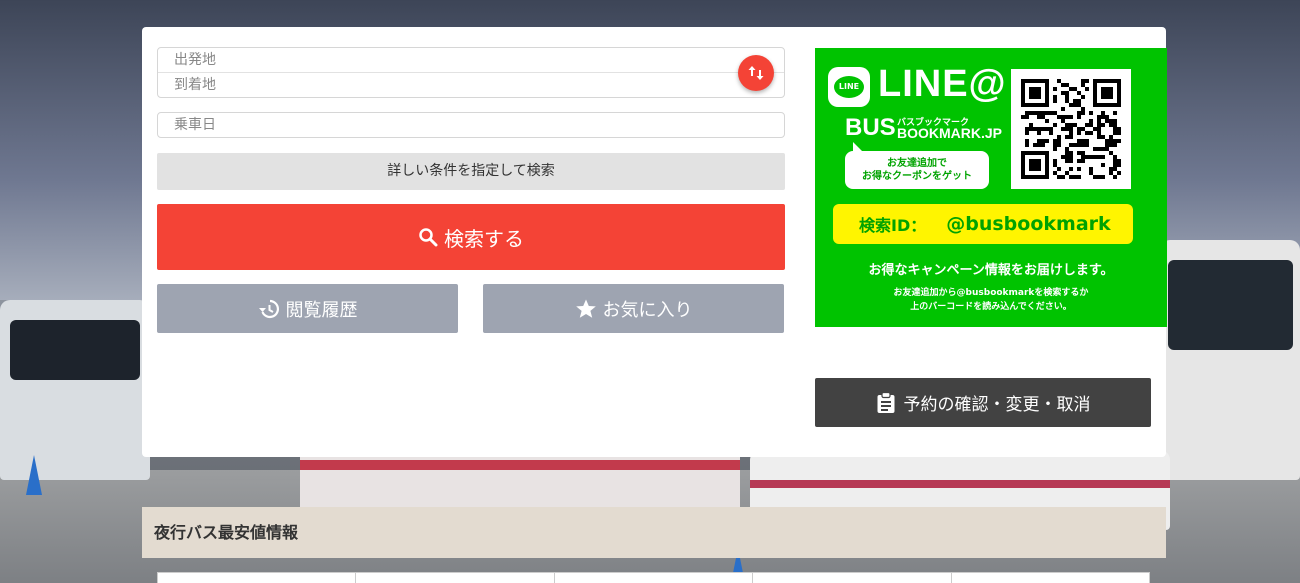 The width and height of the screenshot is (1300, 583). I want to click on section-title: 夜行バス最安値情報, so click(654, 532).